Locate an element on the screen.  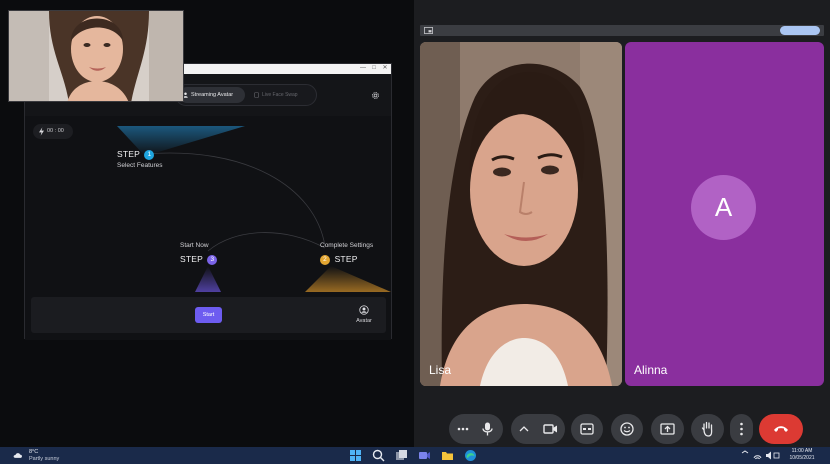
tab-live-face-swap: Live Face Swap is located at coordinates (283, 95).